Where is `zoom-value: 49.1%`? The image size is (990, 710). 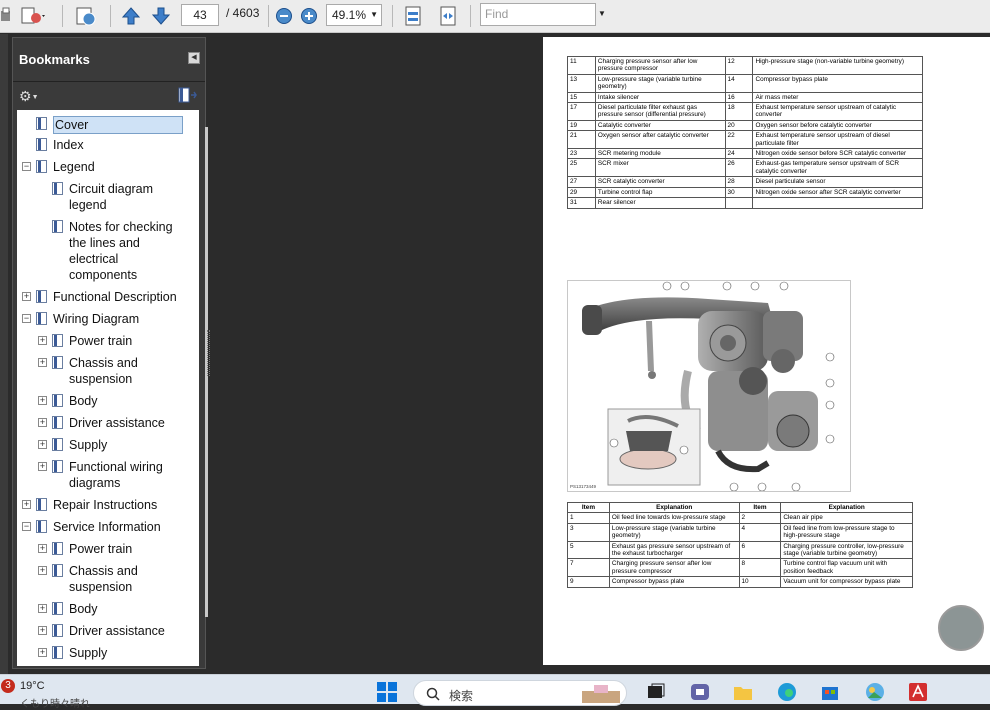 zoom-value: 49.1% is located at coordinates (349, 15).